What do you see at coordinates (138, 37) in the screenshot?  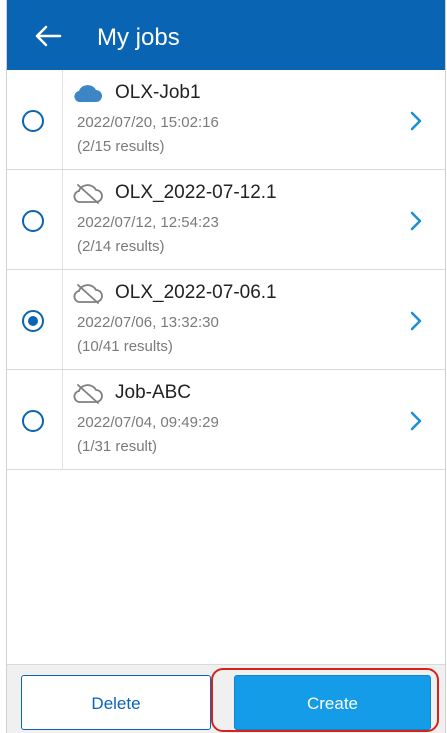 I see `page-title: My jobs` at bounding box center [138, 37].